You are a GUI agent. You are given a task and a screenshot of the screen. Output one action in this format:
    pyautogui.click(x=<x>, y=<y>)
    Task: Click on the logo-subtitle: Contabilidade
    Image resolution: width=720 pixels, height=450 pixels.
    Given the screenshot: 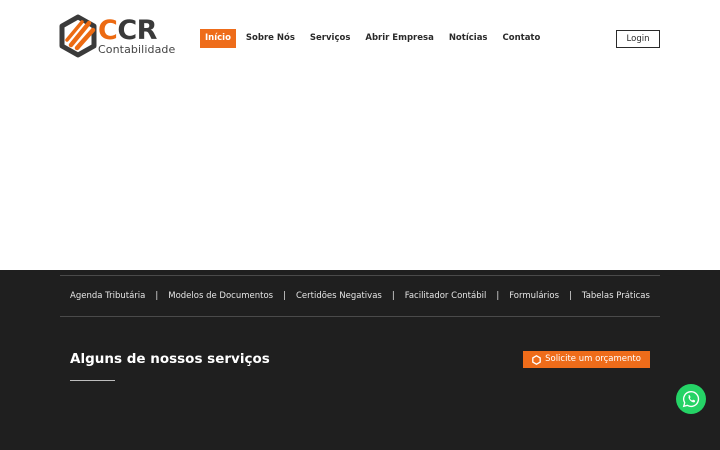 What is the action you would take?
    pyautogui.click(x=137, y=49)
    